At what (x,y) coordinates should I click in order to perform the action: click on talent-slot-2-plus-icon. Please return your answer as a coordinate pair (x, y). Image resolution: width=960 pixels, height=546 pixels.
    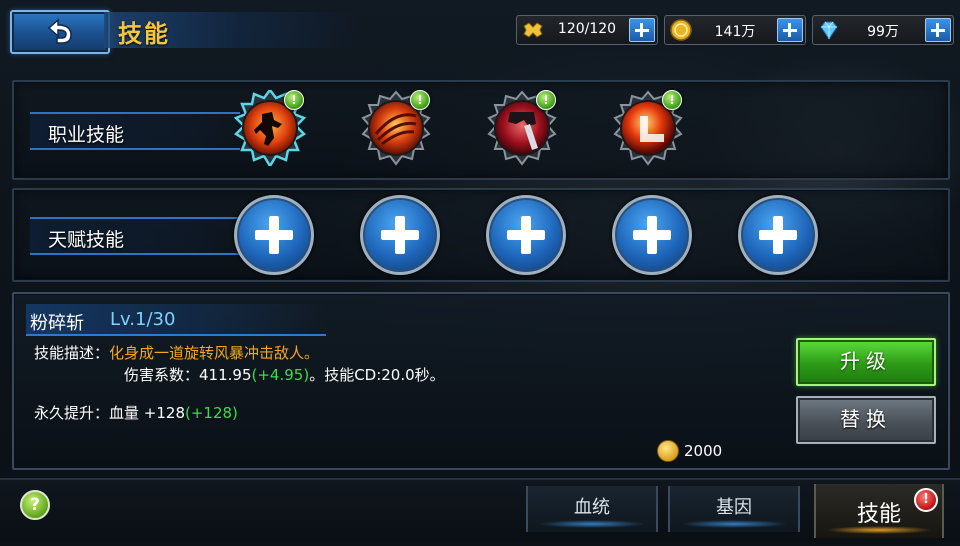
    Looking at the image, I should click on (400, 235).